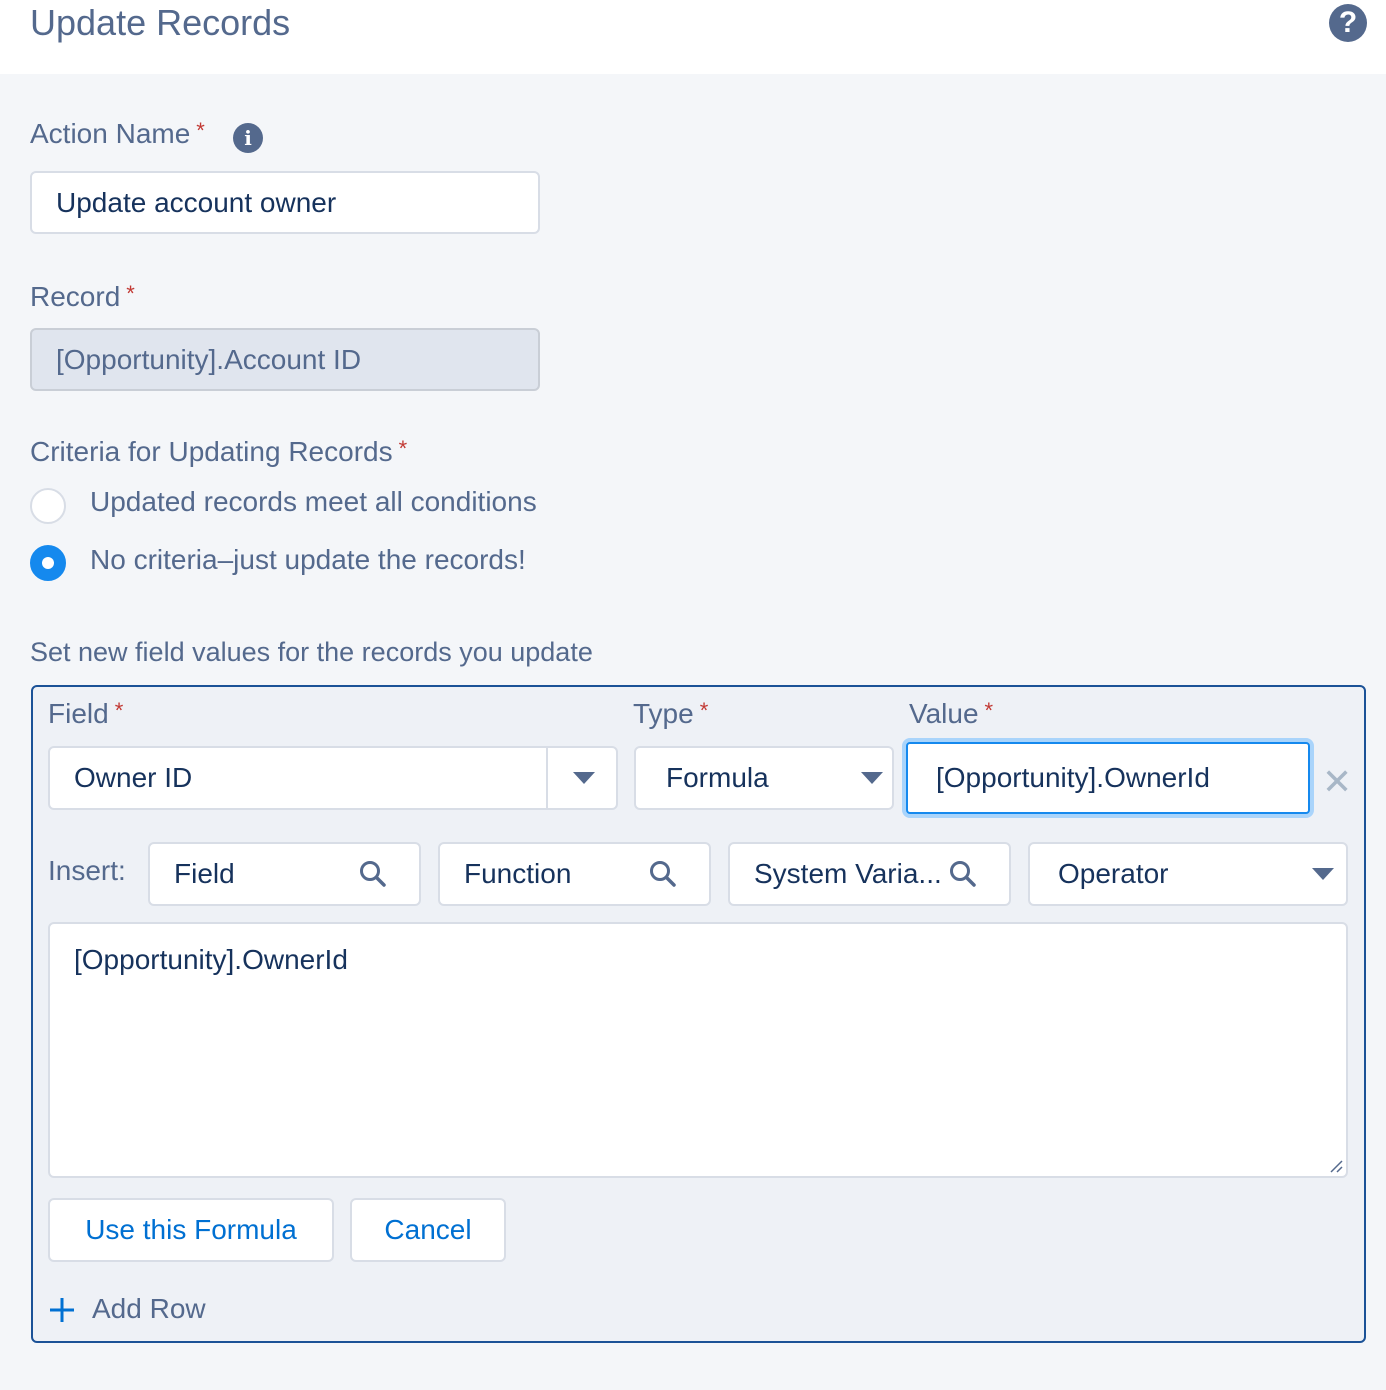 The width and height of the screenshot is (1386, 1390). What do you see at coordinates (1336, 1168) in the screenshot?
I see `resize-handle-icon` at bounding box center [1336, 1168].